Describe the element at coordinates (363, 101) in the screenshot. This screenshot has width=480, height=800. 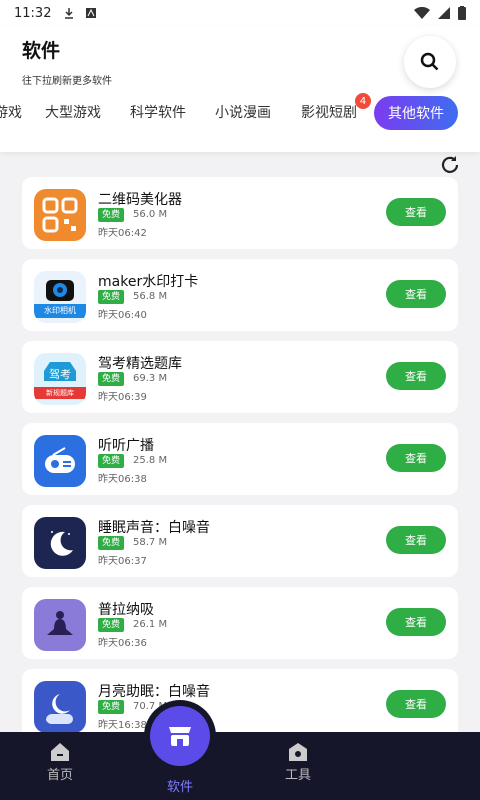
I see `tab-badge: 4` at that location.